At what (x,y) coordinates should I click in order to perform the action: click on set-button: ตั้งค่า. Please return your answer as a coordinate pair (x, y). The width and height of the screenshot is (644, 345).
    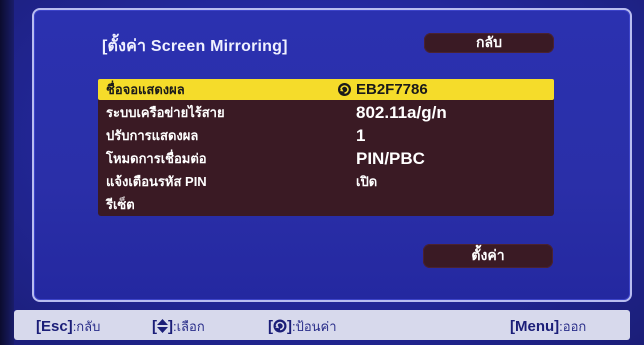
    Looking at the image, I should click on (488, 256).